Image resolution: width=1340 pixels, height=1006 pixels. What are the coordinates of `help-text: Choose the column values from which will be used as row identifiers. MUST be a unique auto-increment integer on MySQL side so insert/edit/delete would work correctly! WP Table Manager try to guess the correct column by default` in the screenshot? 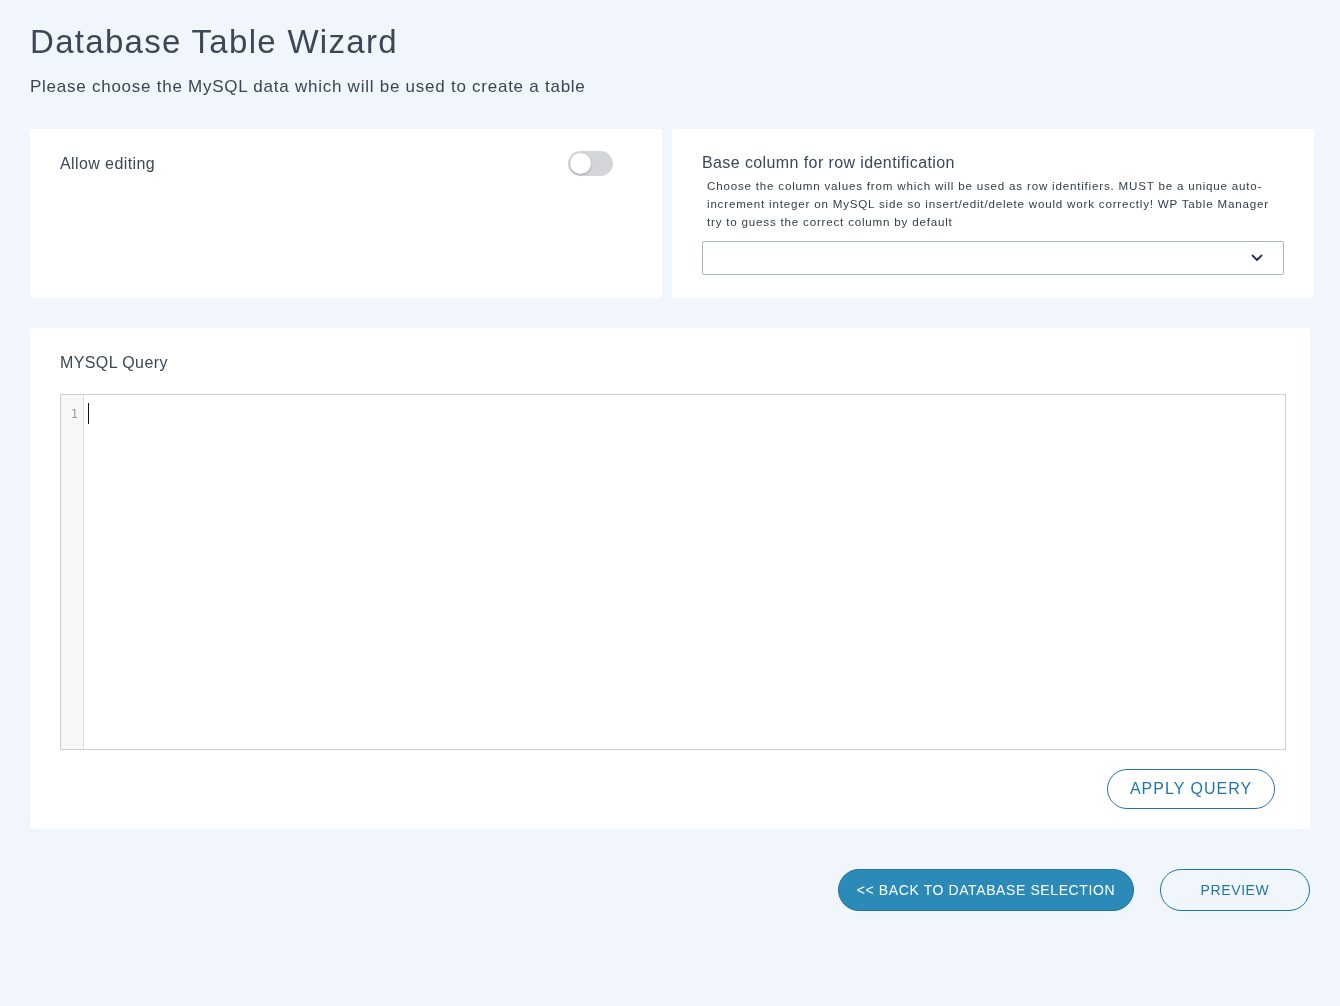 It's located at (988, 204).